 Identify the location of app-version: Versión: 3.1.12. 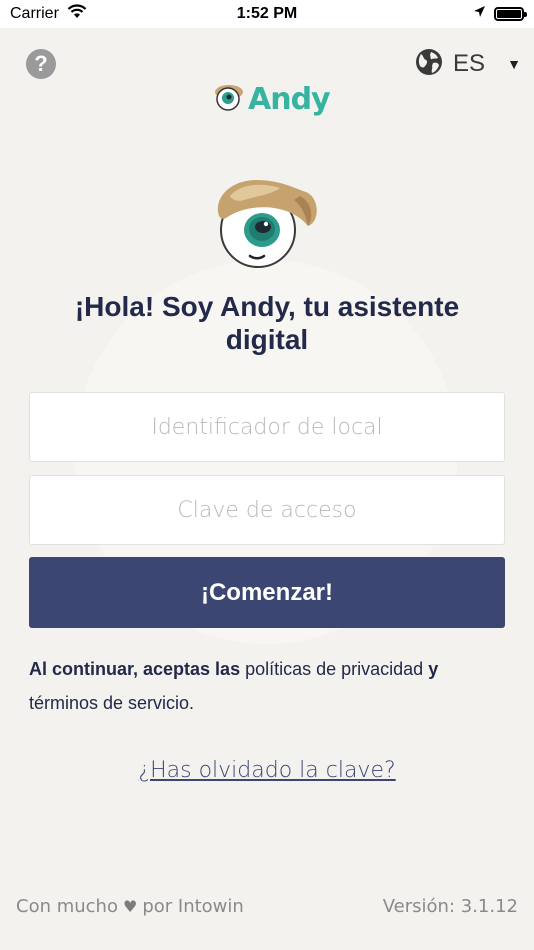
(450, 906).